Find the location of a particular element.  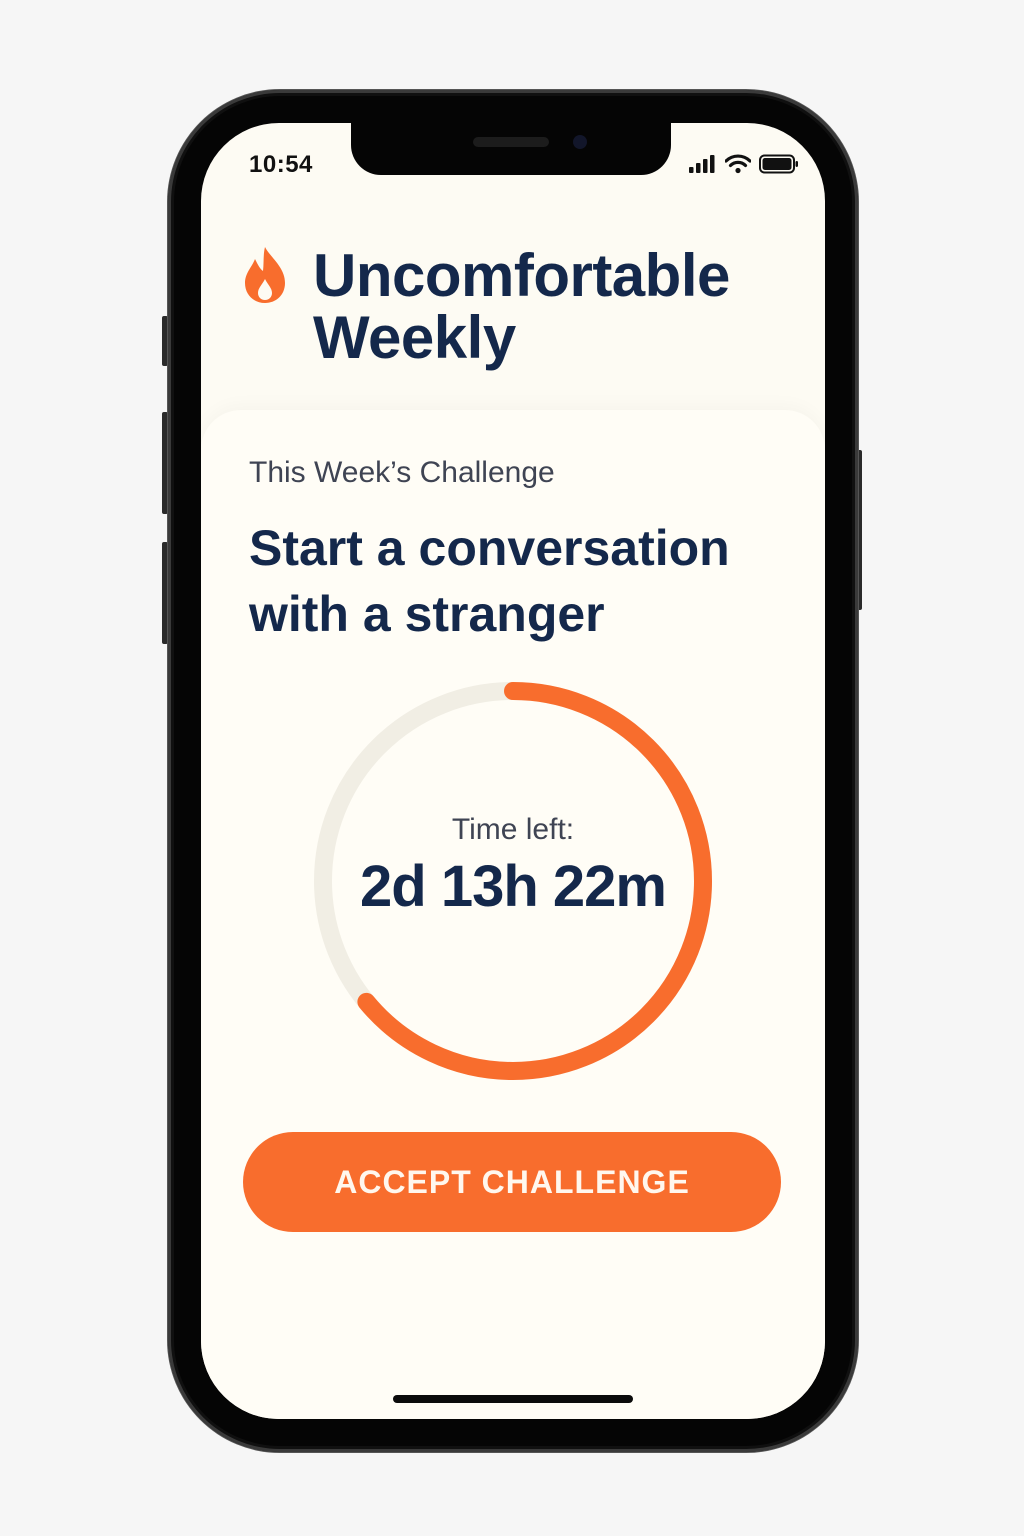

speaker-grille is located at coordinates (511, 142).